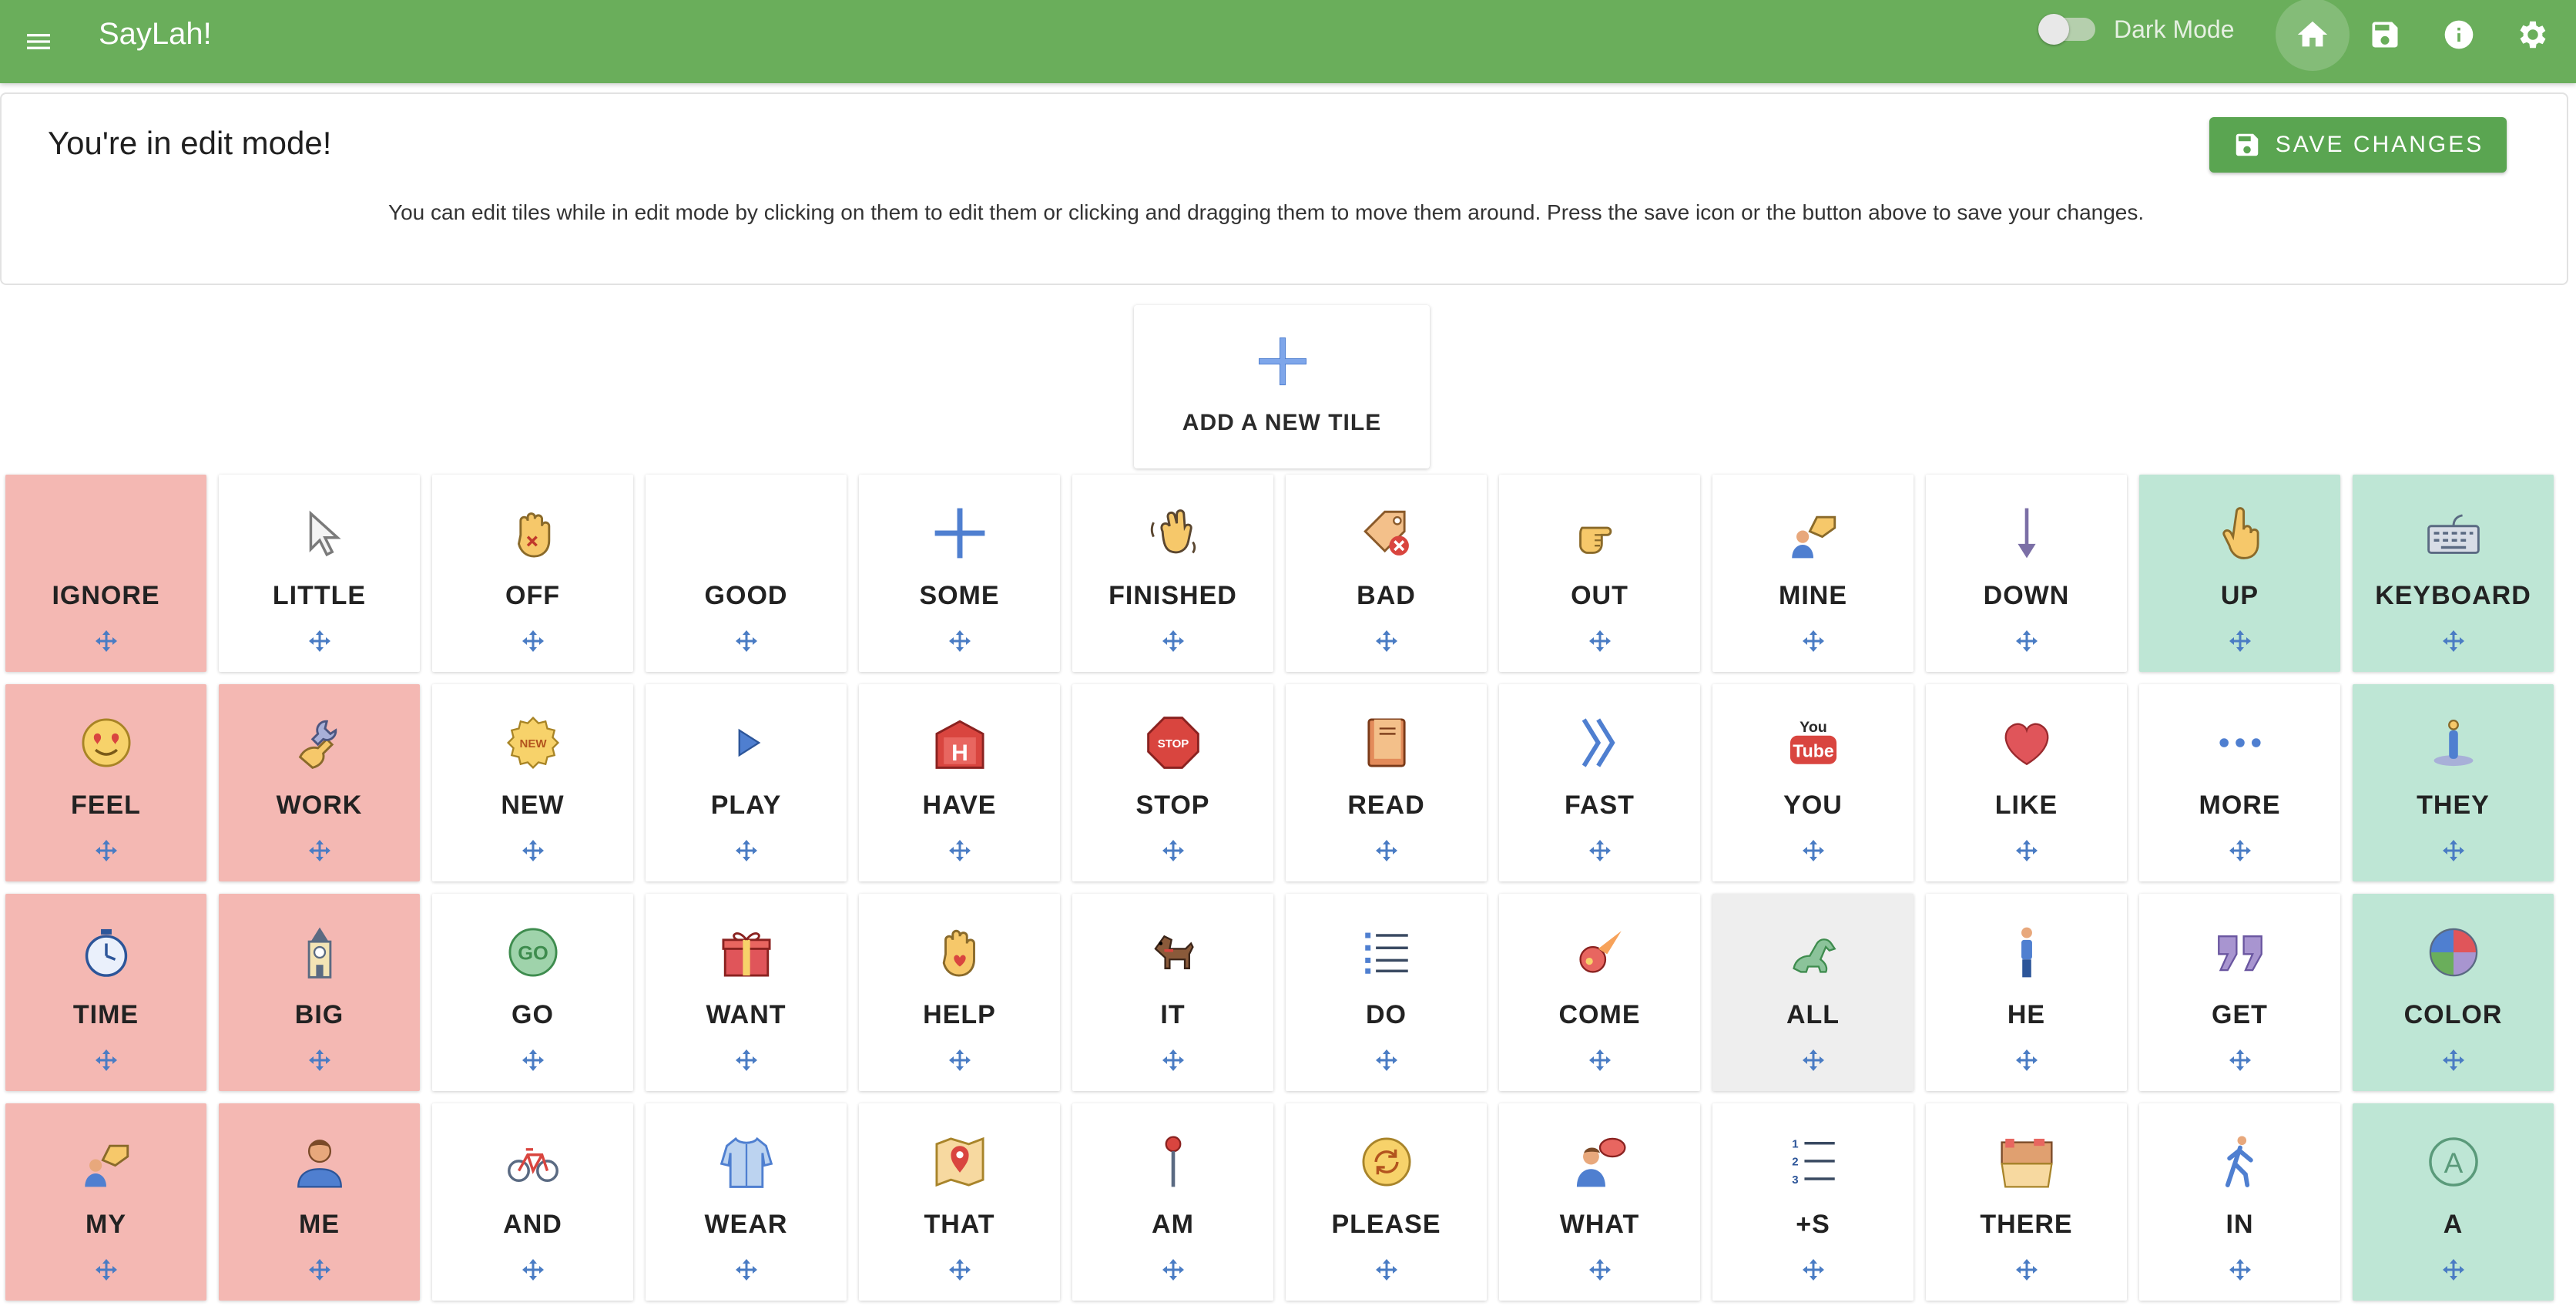 This screenshot has height=1316, width=2576. What do you see at coordinates (2239, 573) in the screenshot?
I see `tile-up: UP` at bounding box center [2239, 573].